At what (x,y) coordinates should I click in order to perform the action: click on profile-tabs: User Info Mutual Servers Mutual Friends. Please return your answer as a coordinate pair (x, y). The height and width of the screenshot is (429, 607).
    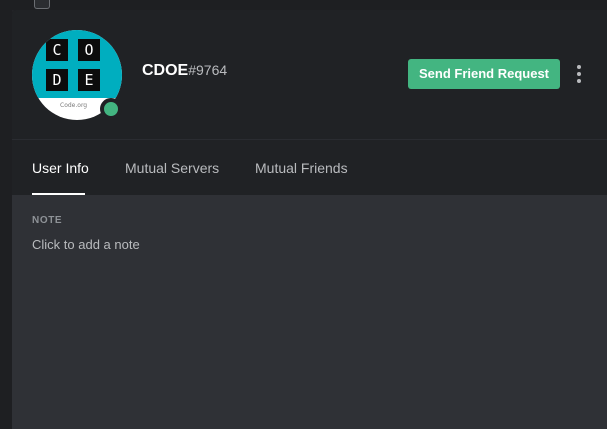
    Looking at the image, I should click on (309, 167).